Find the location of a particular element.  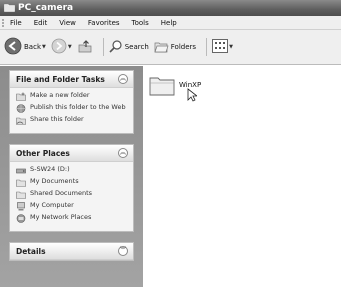

new-folder-icon is located at coordinates (21, 96).